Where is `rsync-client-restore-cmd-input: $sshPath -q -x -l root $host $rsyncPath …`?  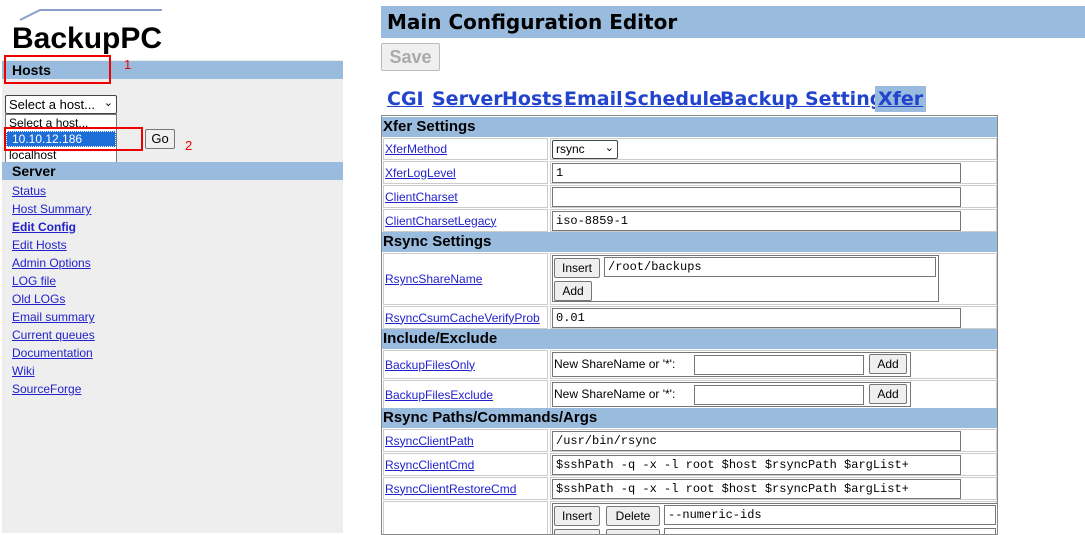
rsync-client-restore-cmd-input: $sshPath -q -x -l root $host $rsyncPath … is located at coordinates (756, 489).